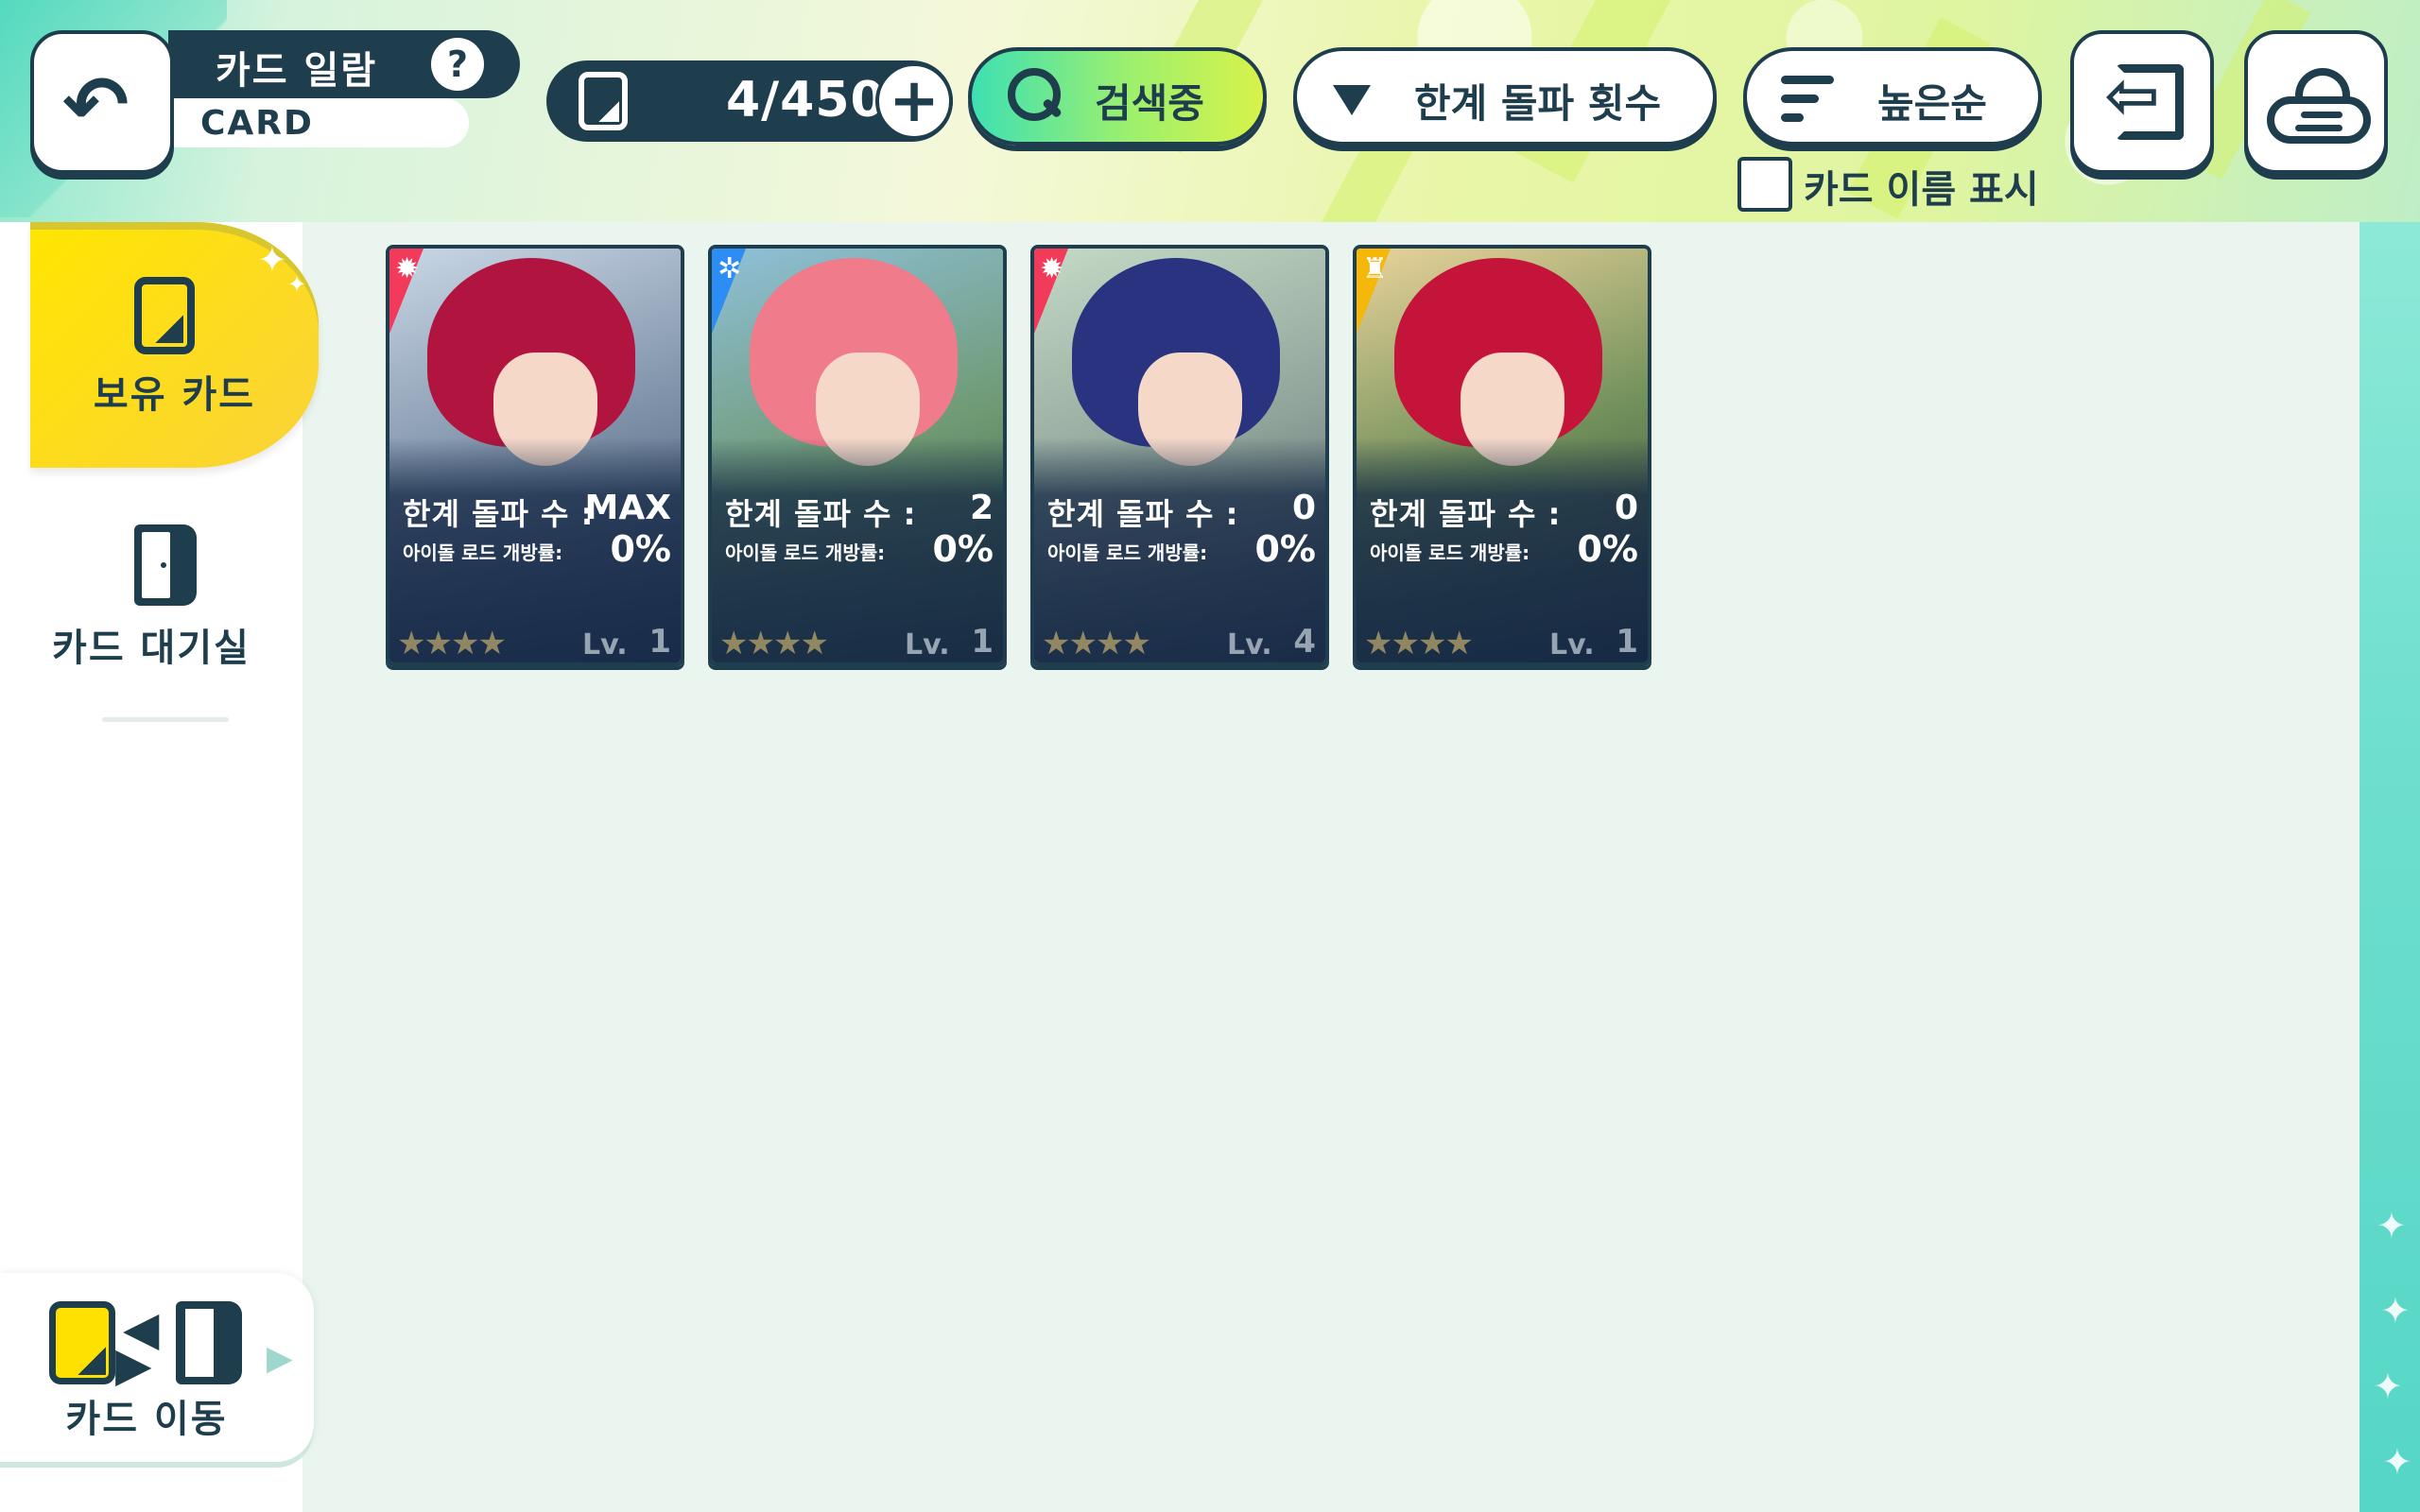 This screenshot has height=1512, width=2420. Describe the element at coordinates (257, 123) in the screenshot. I see `page-subtitle: CARD` at that location.